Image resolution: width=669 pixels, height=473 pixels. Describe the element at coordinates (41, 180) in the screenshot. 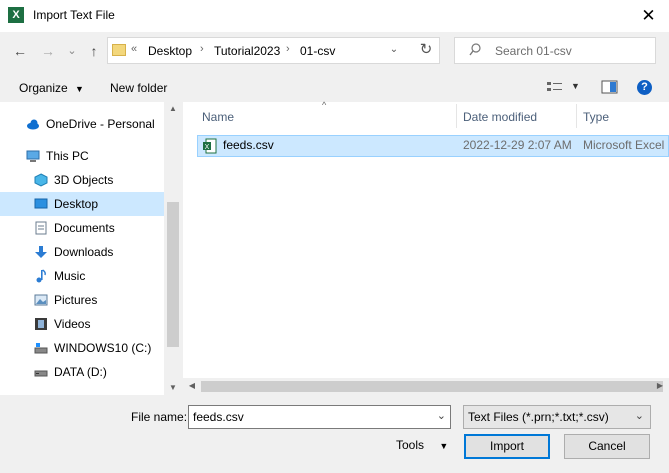

I see `cube-icon` at that location.